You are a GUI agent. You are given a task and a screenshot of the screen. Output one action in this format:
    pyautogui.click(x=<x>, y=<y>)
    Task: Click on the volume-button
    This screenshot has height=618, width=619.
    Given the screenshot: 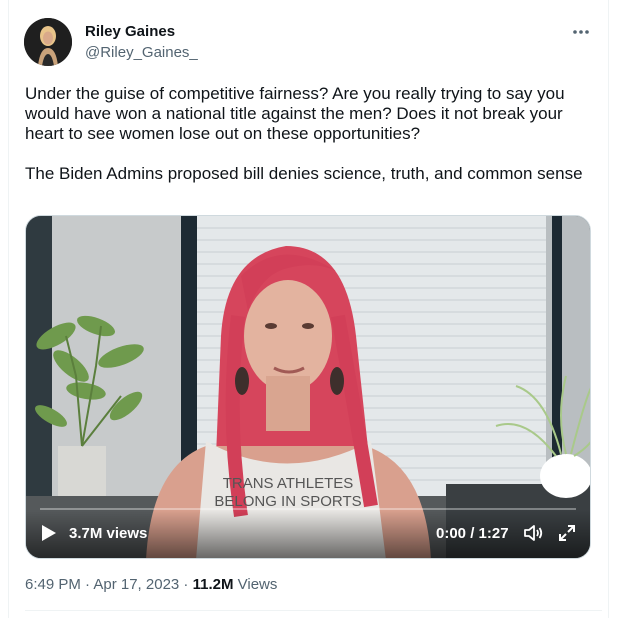 What is the action you would take?
    pyautogui.click(x=533, y=533)
    